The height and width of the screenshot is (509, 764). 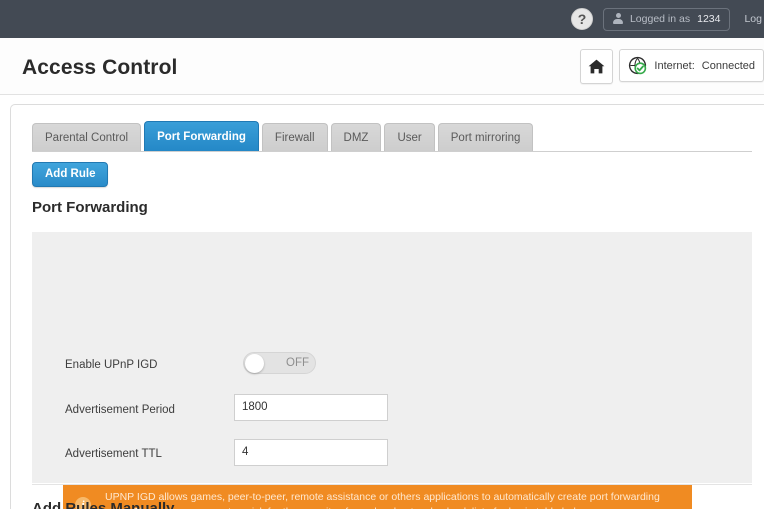 I want to click on home-glyph, so click(x=597, y=66).